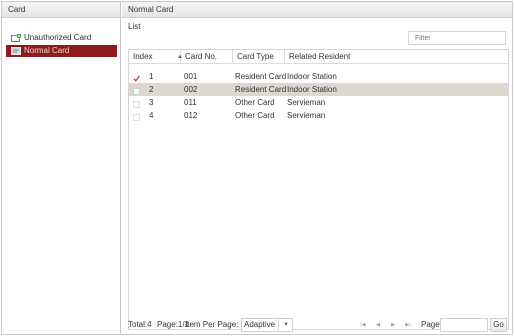 This screenshot has width=514, height=336. What do you see at coordinates (317, 10) in the screenshot?
I see `normal-card-title: Normal Card` at bounding box center [317, 10].